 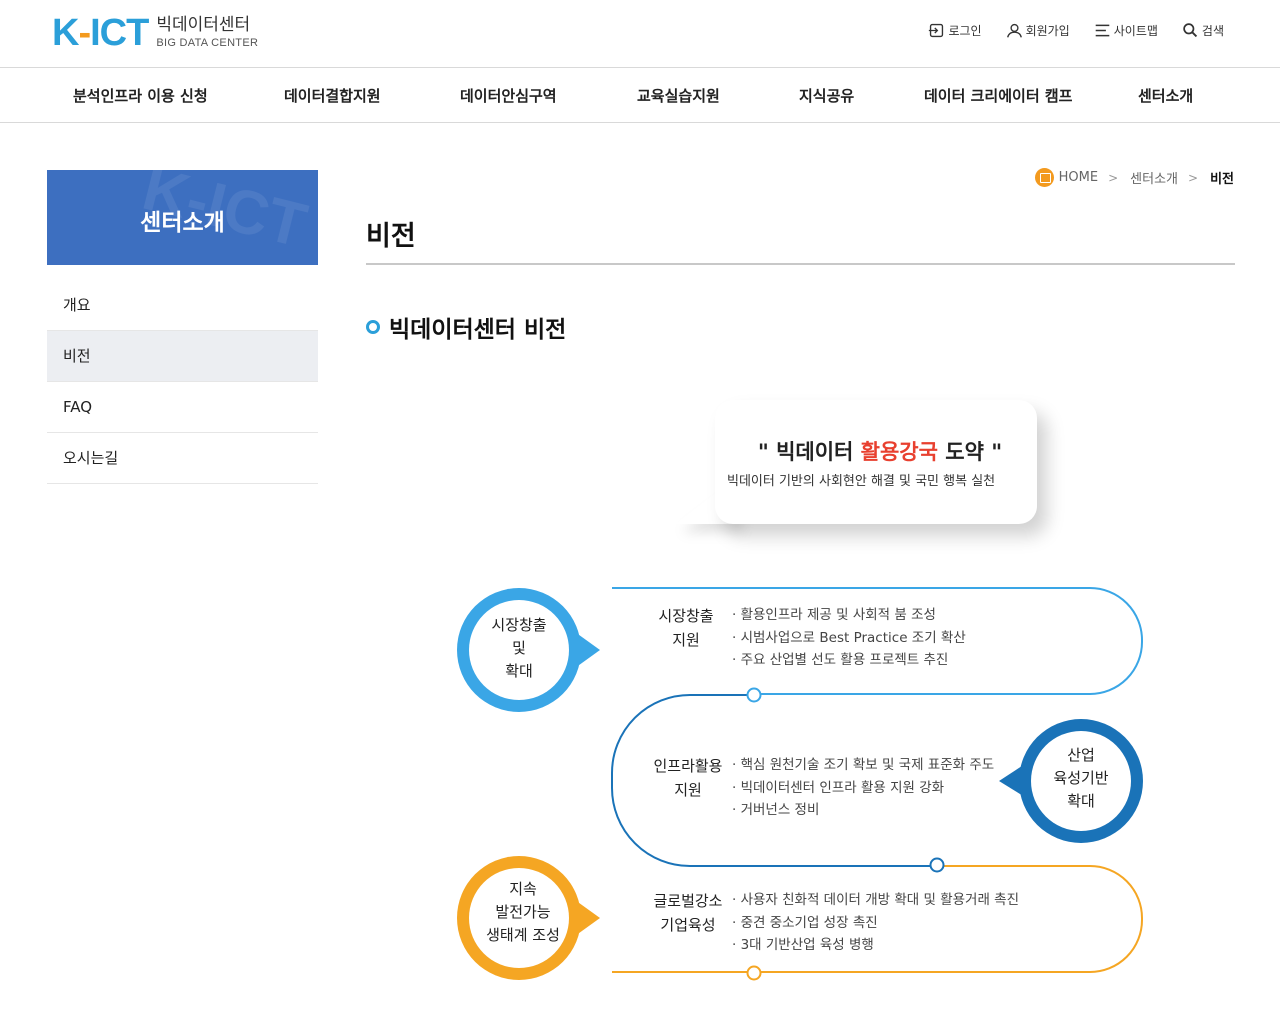 I want to click on circle3-line2: 발전가능, so click(x=523, y=912).